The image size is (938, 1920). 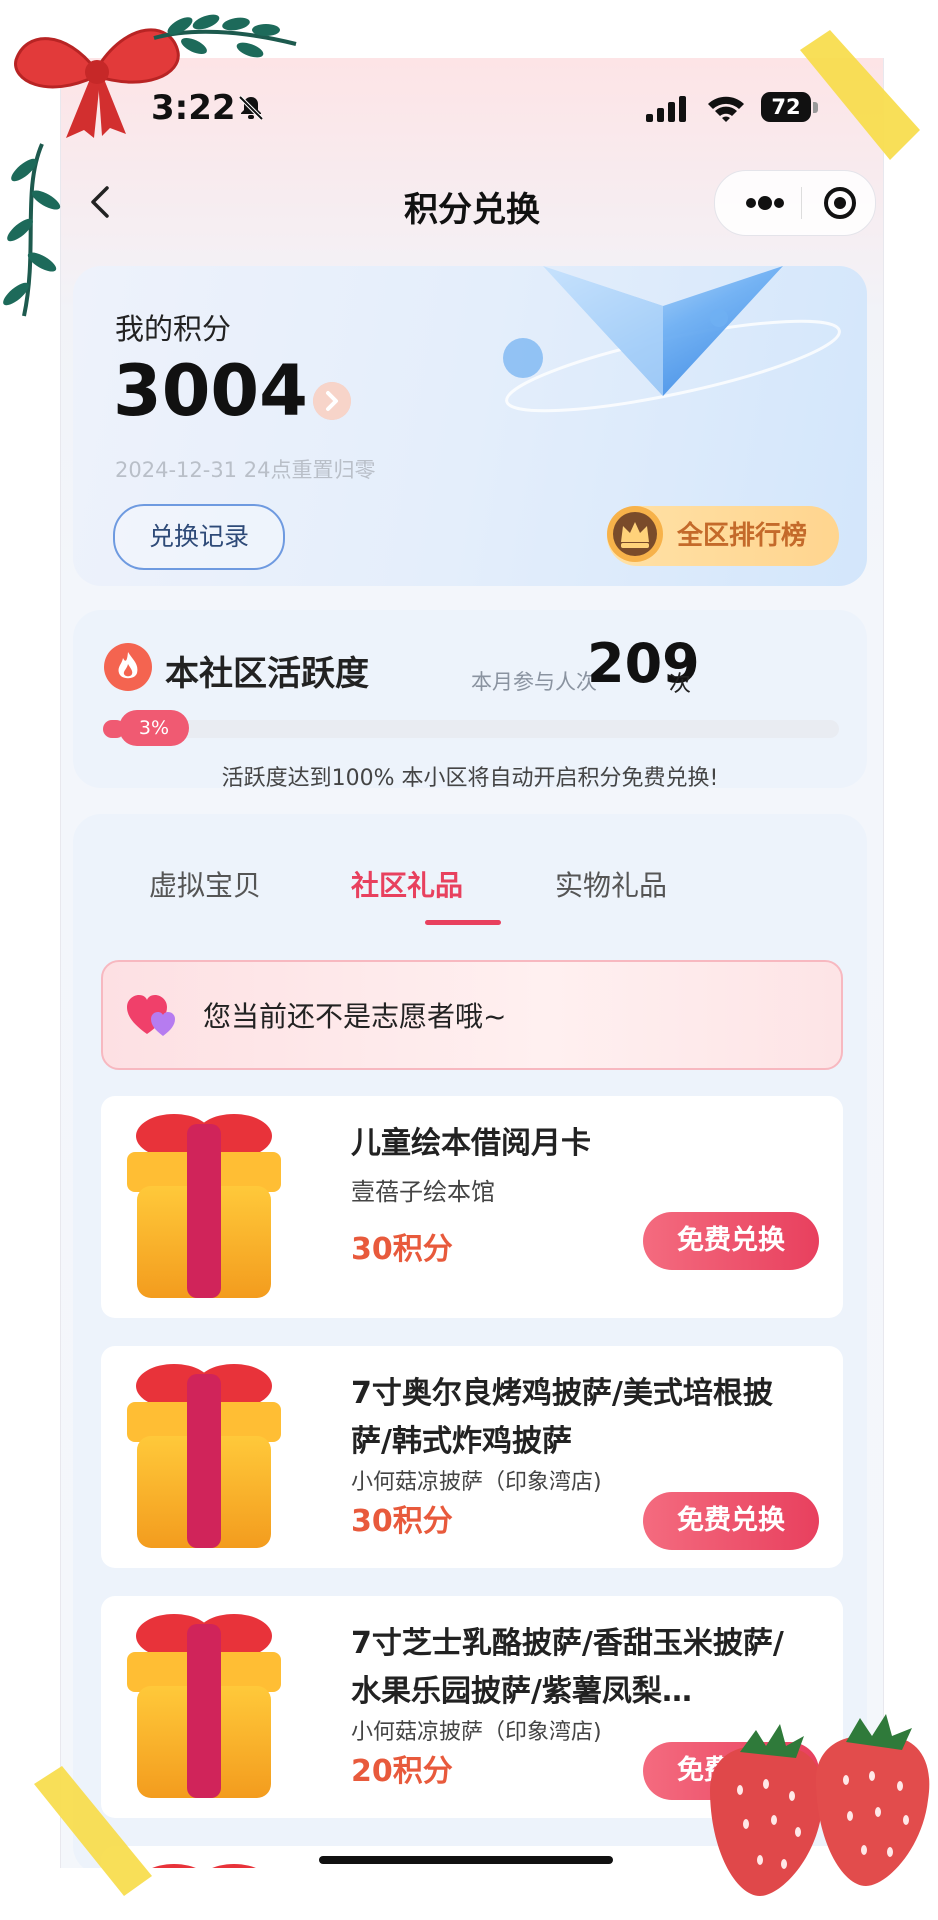 What do you see at coordinates (666, 109) in the screenshot?
I see `signal-icon` at bounding box center [666, 109].